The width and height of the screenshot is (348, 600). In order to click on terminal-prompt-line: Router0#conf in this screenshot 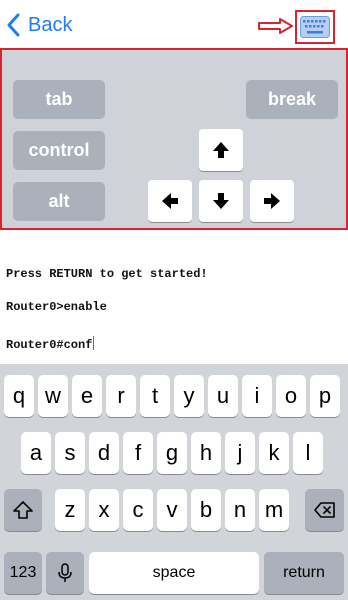, I will do `click(50, 344)`.